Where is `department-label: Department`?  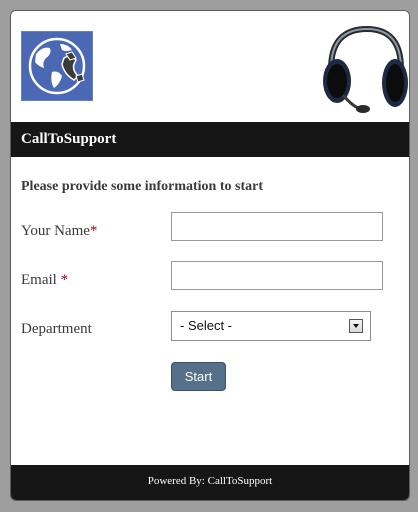
department-label: Department is located at coordinates (56, 329).